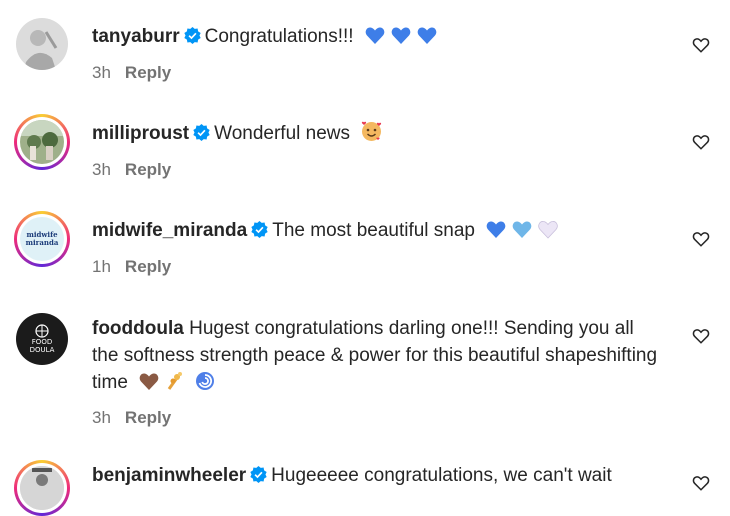  I want to click on comment-body: Hugeeeee congratulations, we can't wait, so click(441, 475).